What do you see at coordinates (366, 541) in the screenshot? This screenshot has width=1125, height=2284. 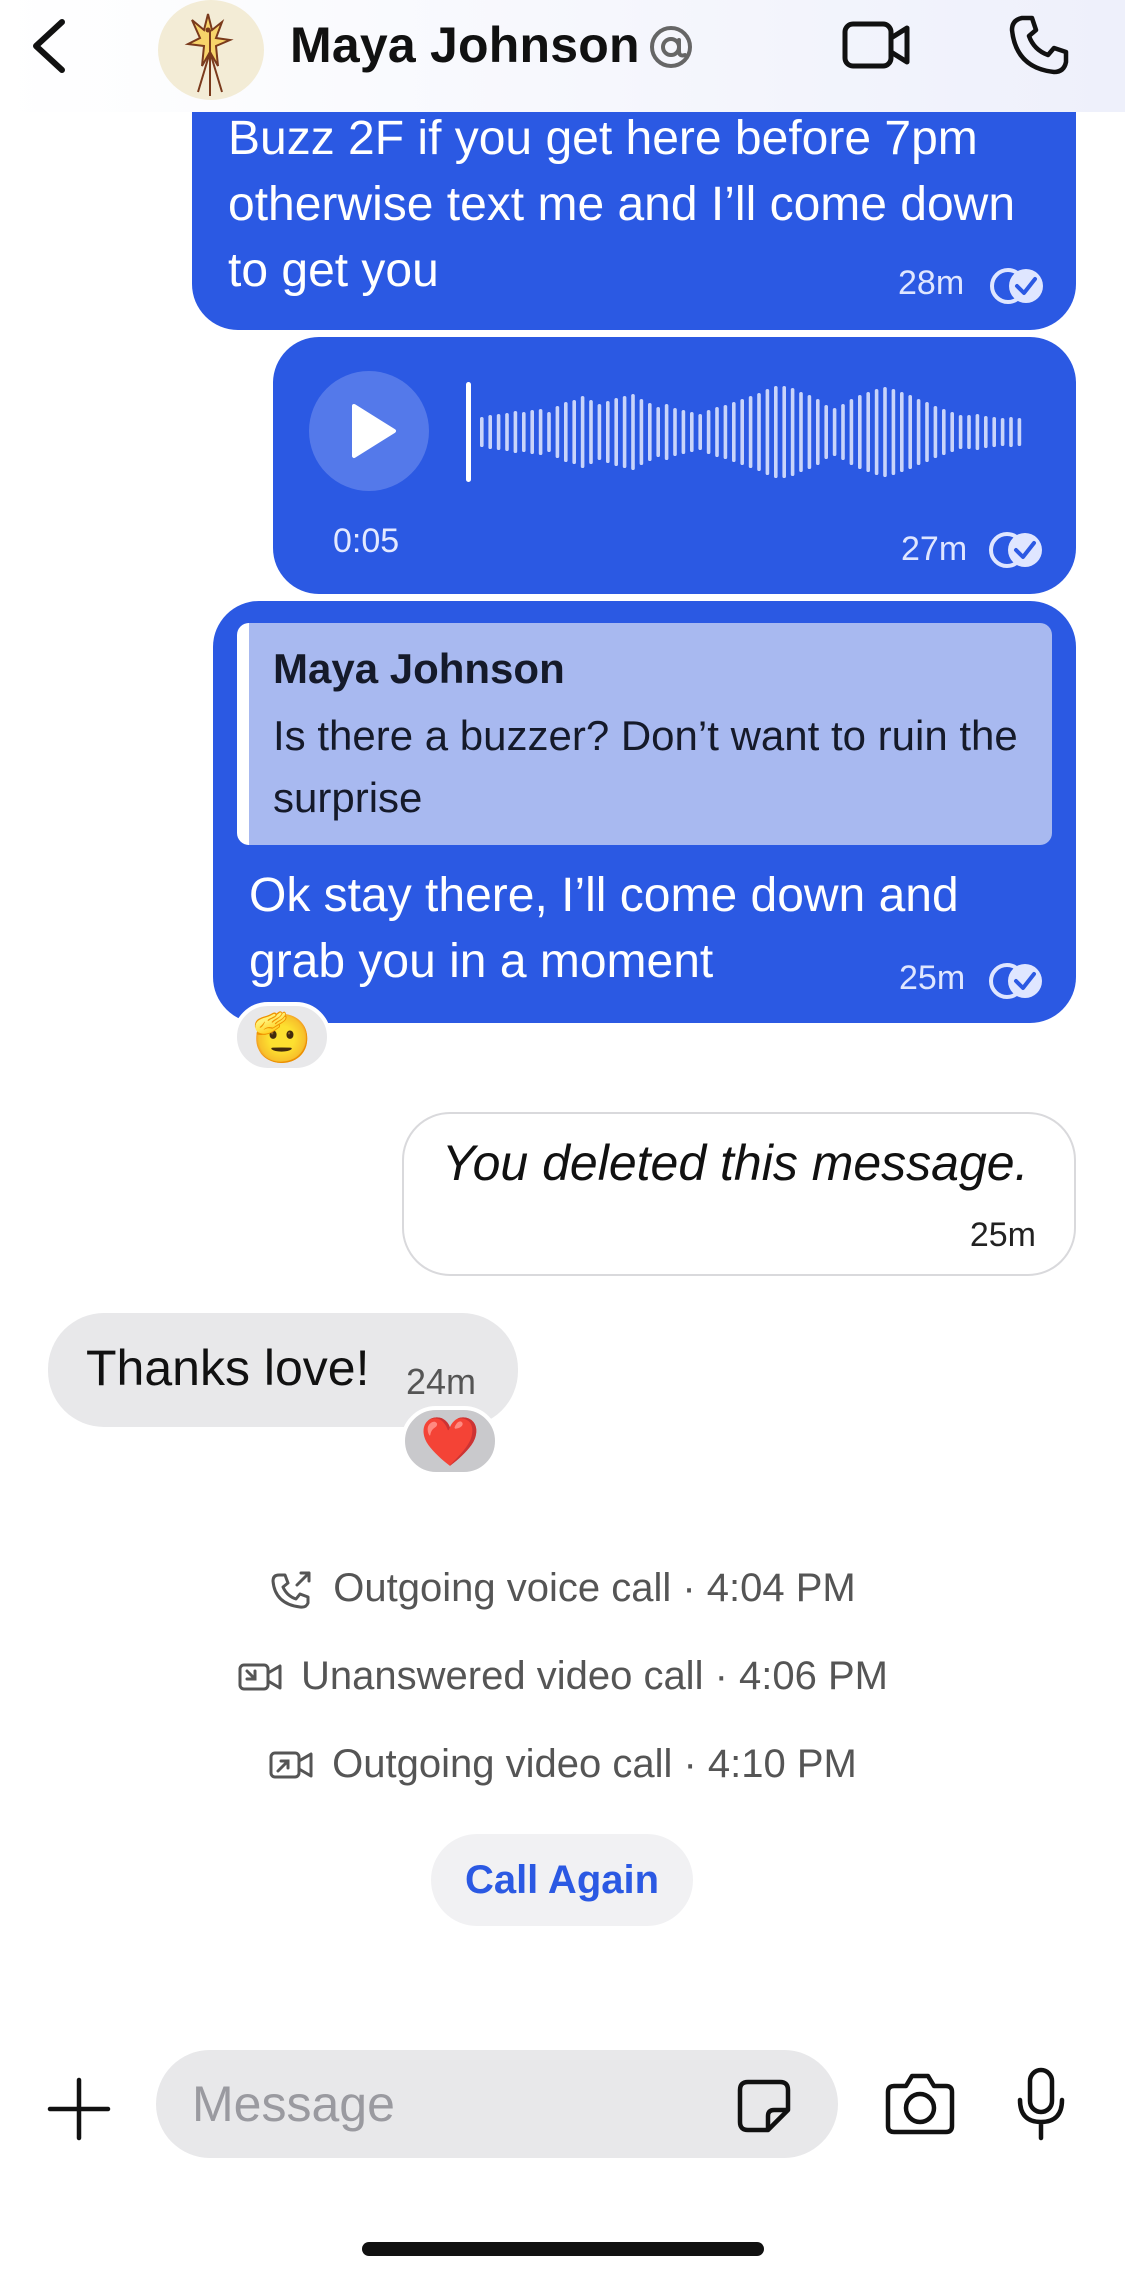 I see `voice-duration: 0:05` at bounding box center [366, 541].